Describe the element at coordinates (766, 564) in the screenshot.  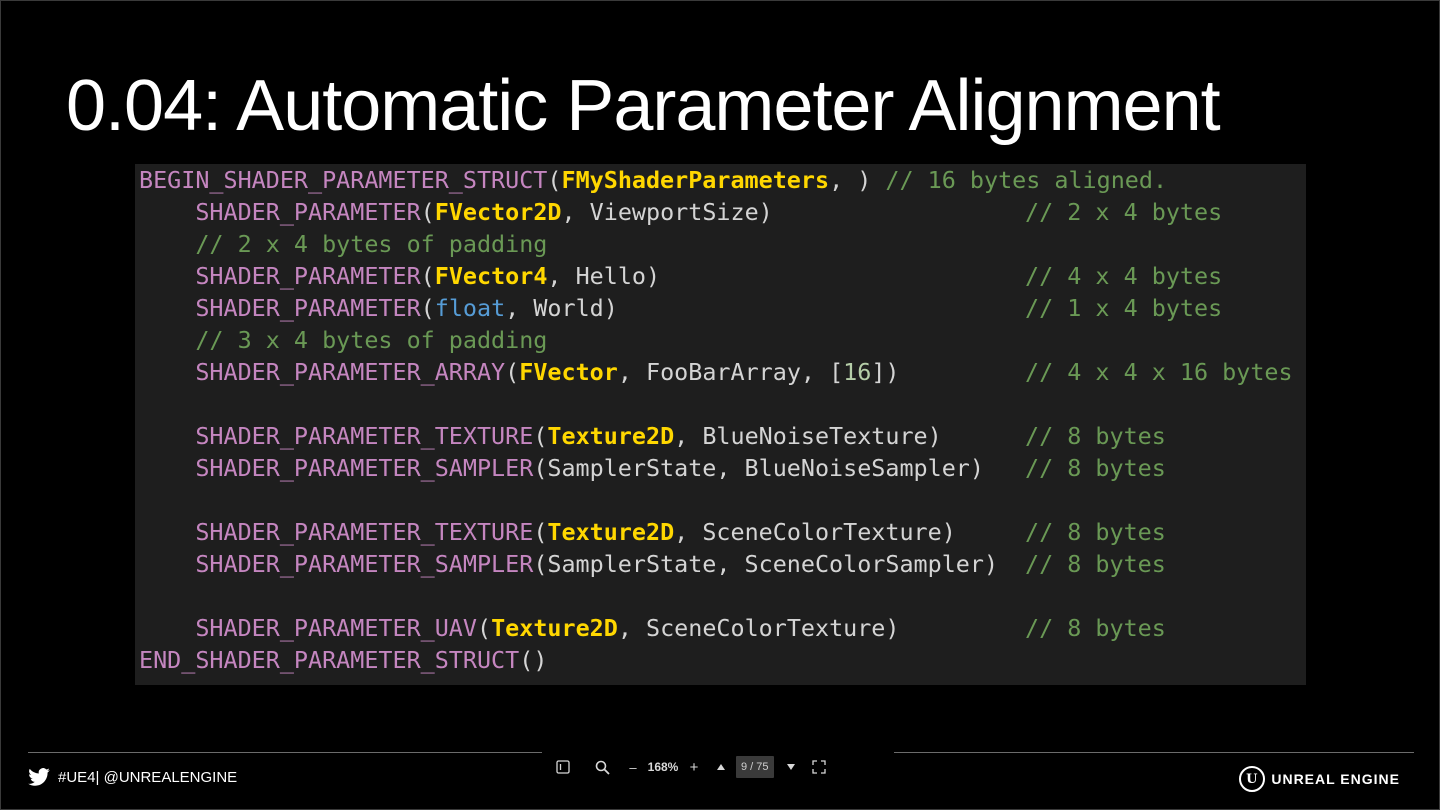
I see `code-token: (SamplerState, SceneColorSampler)` at that location.